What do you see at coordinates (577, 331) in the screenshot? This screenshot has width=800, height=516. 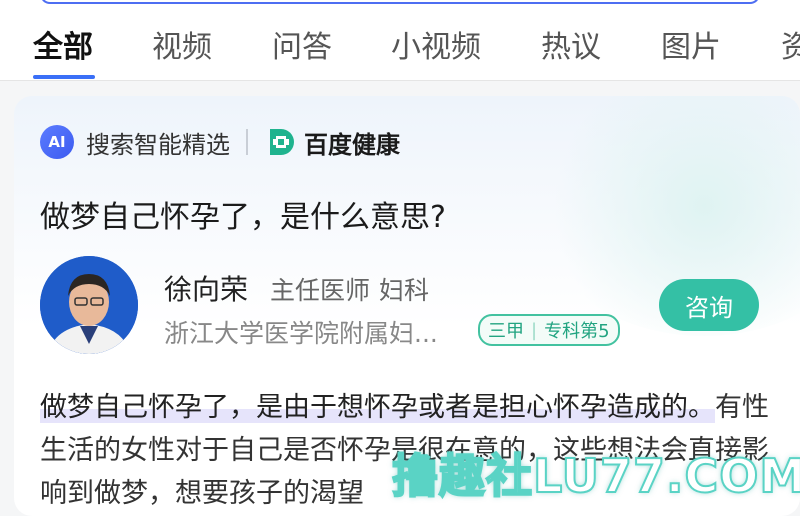 I see `rank-specialty: 专科第5` at bounding box center [577, 331].